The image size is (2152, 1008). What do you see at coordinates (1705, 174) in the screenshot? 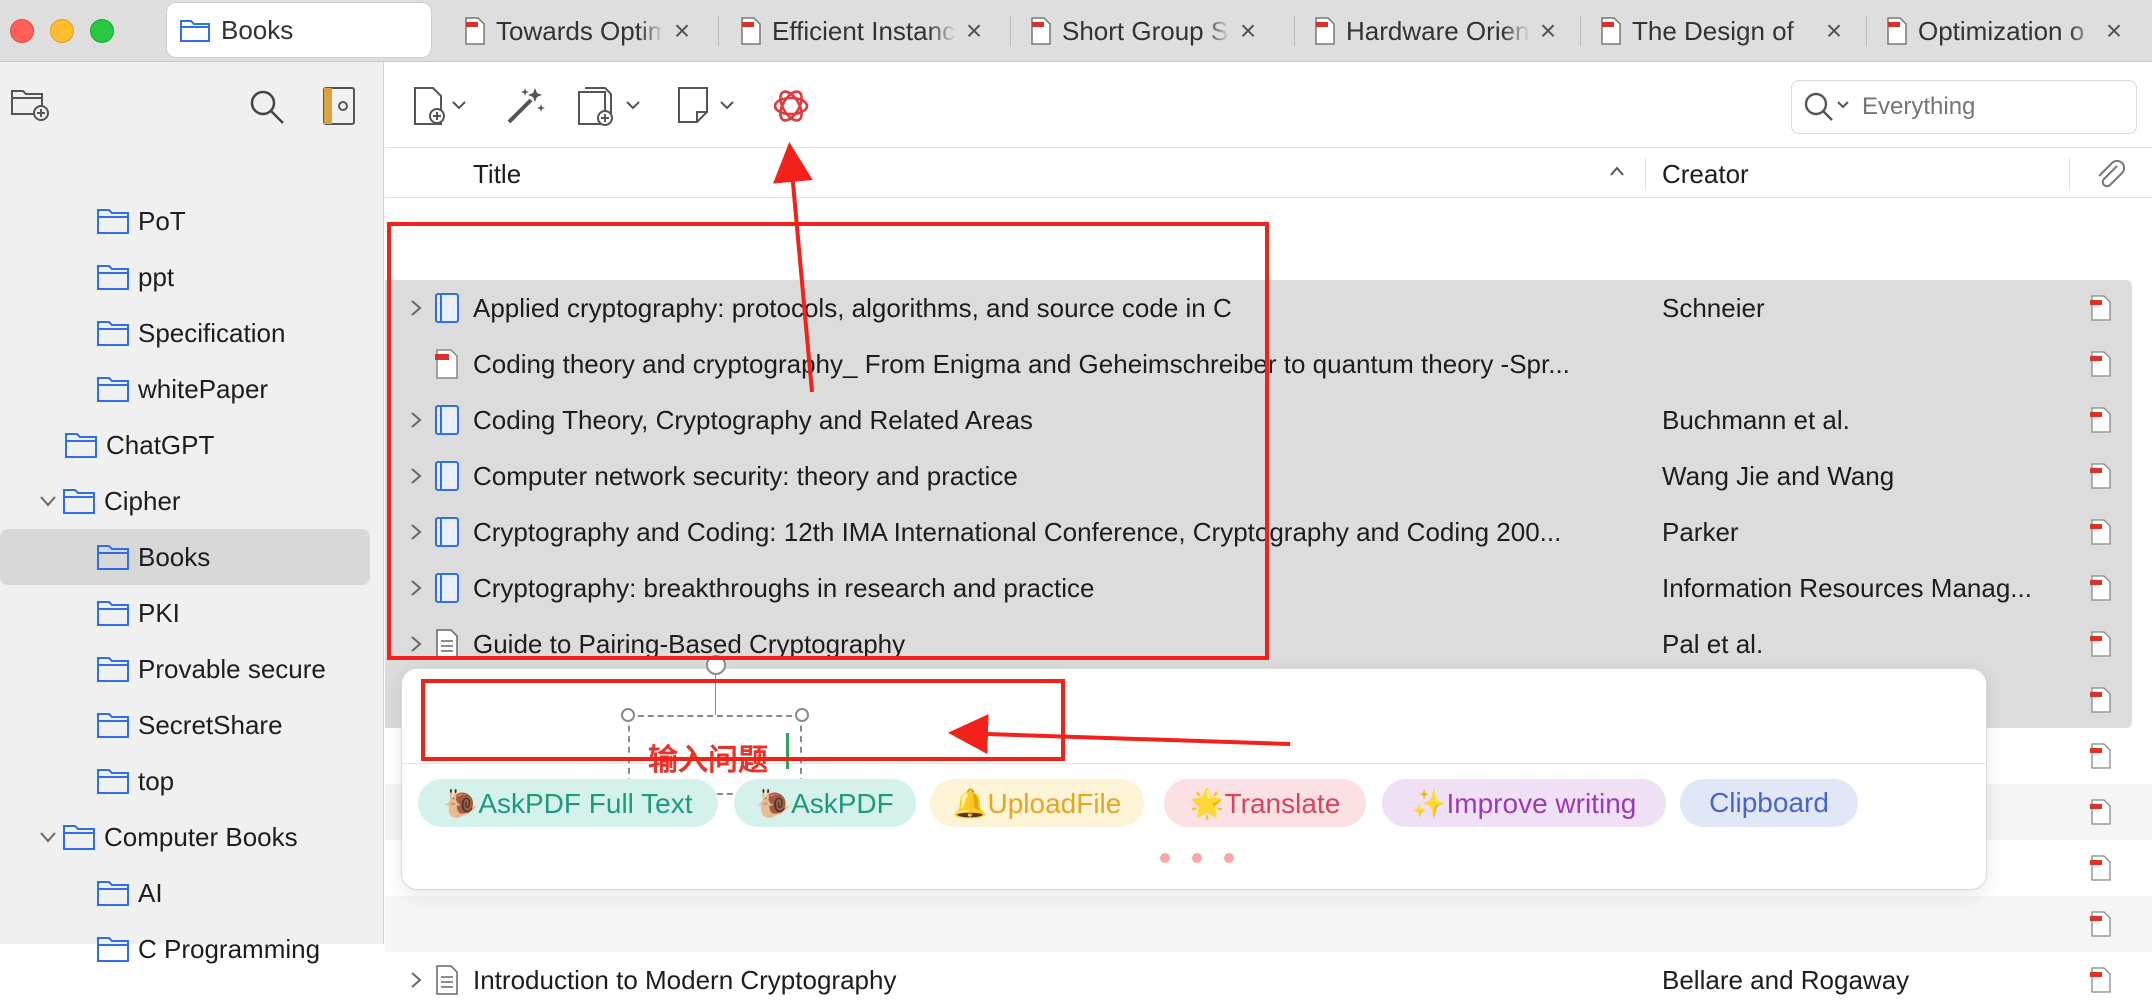
I see `column-creator-header: Creator` at bounding box center [1705, 174].